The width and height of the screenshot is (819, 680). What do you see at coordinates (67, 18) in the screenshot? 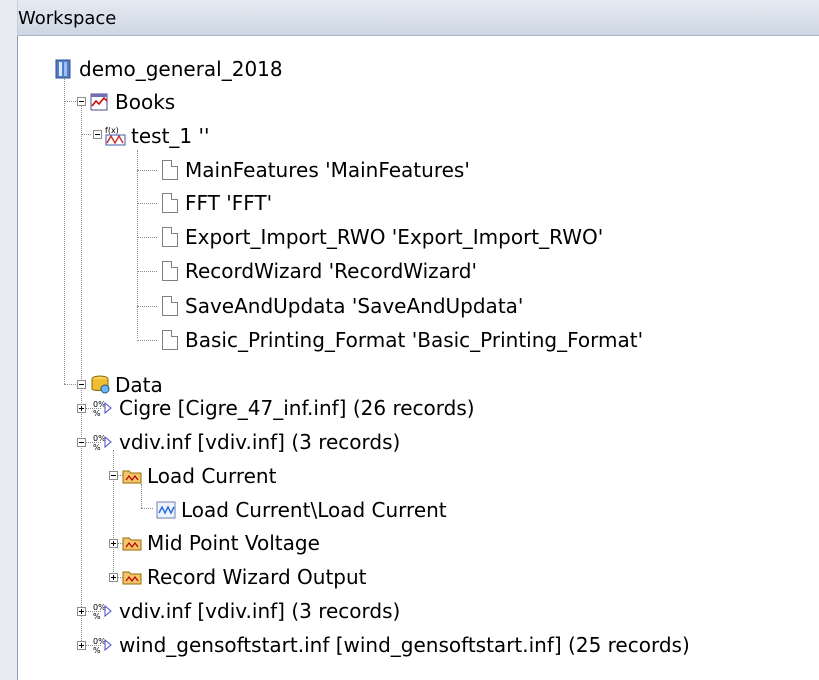
I see `workspace-title: Workspace` at bounding box center [67, 18].